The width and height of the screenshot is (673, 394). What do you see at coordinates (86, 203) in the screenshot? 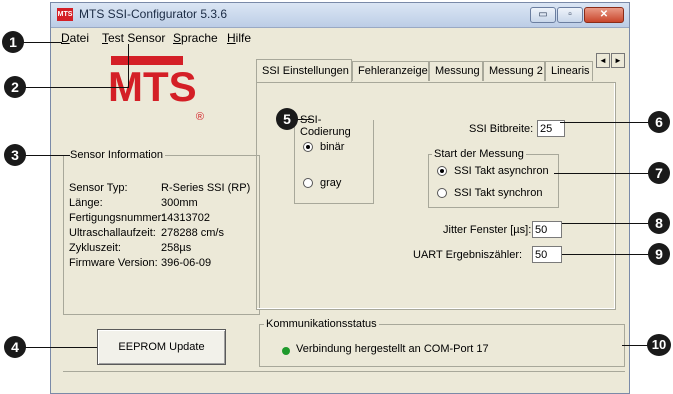
I see `length-label: Länge:` at bounding box center [86, 203].